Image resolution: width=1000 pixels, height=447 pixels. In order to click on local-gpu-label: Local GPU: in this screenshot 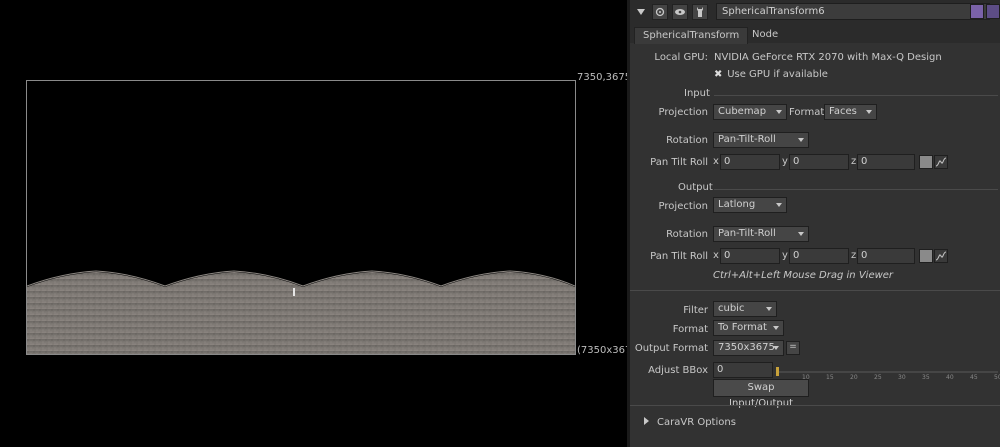, I will do `click(681, 57)`.